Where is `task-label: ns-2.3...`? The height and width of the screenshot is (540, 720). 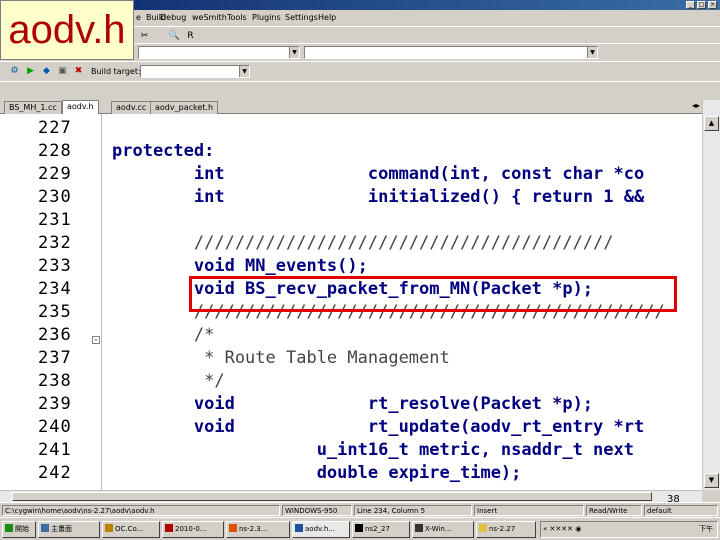
task-label: ns-2.3... is located at coordinates (253, 529).